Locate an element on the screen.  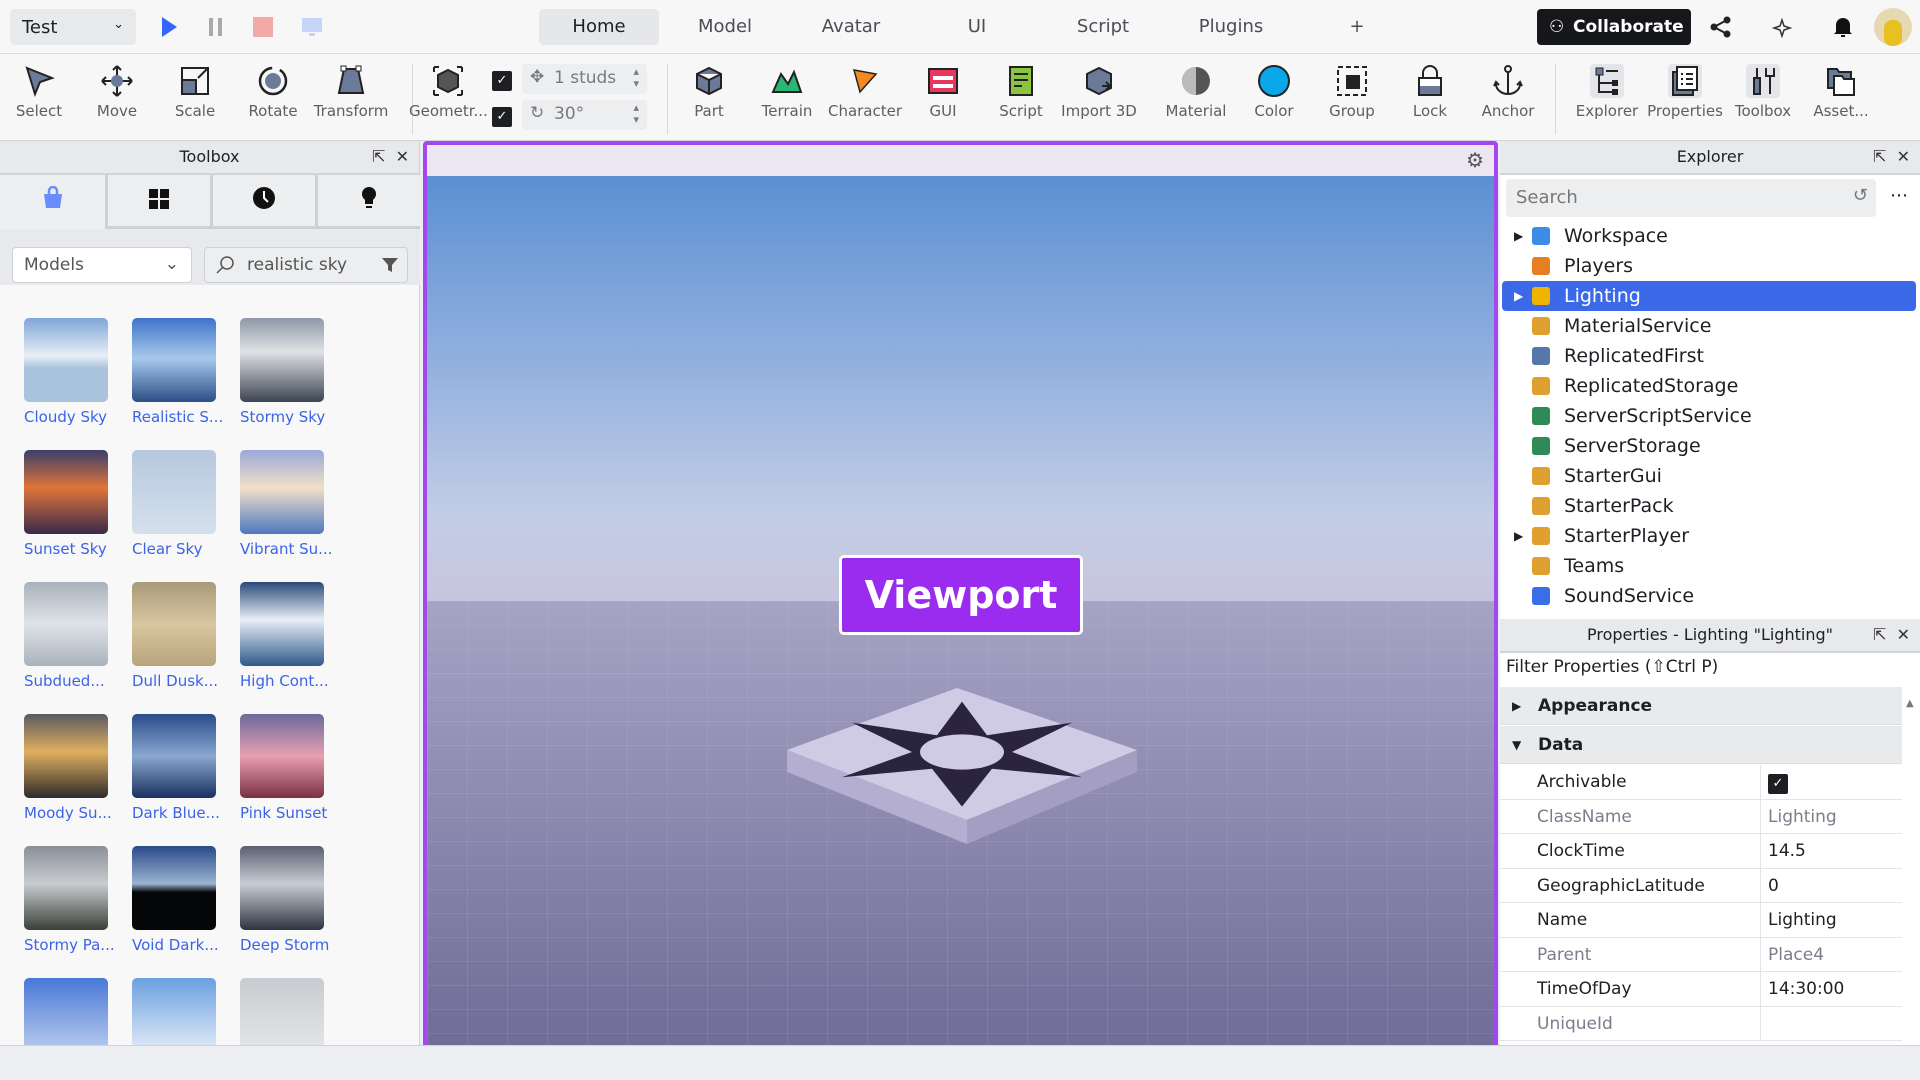
move-snap-checkbox: ✓ is located at coordinates (502, 81).